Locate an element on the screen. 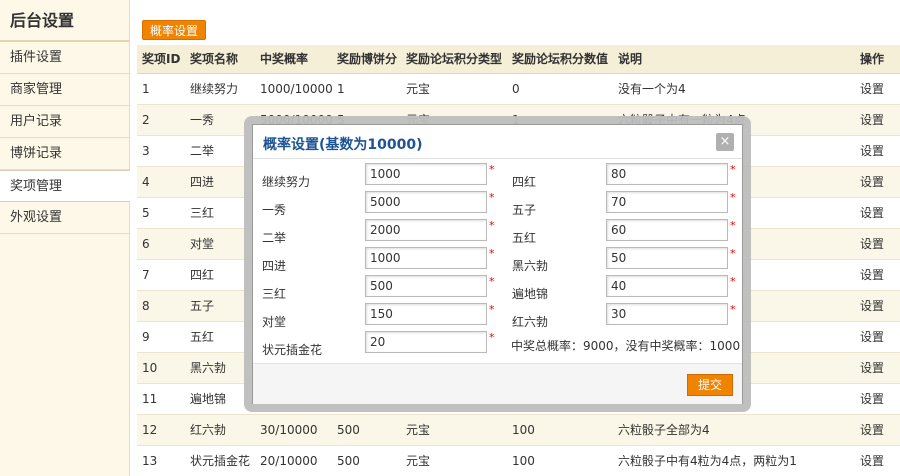  table-cell: 30/10000 is located at coordinates (293, 430).